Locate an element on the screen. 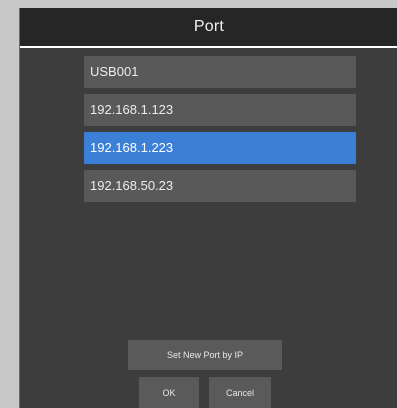  port-item-label: 192.168.1.123 is located at coordinates (132, 109).